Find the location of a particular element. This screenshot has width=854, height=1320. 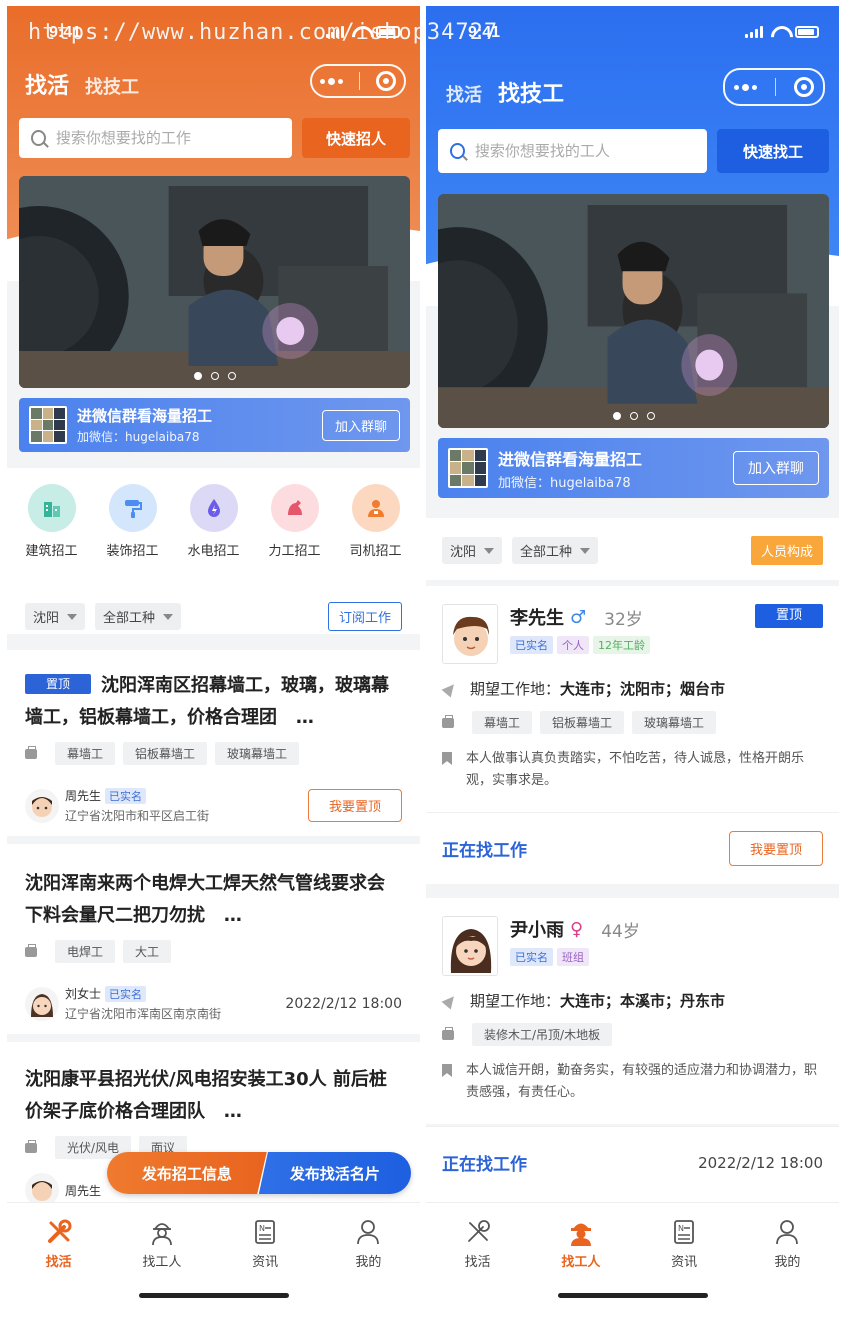

wechat-banner-sub: 加微信：hugelaiba78 is located at coordinates (564, 483).